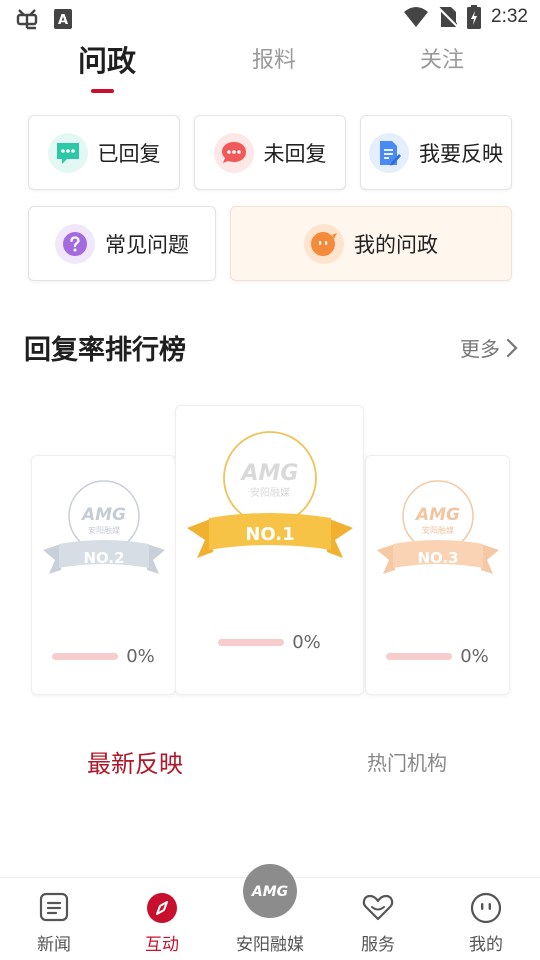 The width and height of the screenshot is (540, 960). What do you see at coordinates (474, 17) in the screenshot?
I see `battery-charging-icon` at bounding box center [474, 17].